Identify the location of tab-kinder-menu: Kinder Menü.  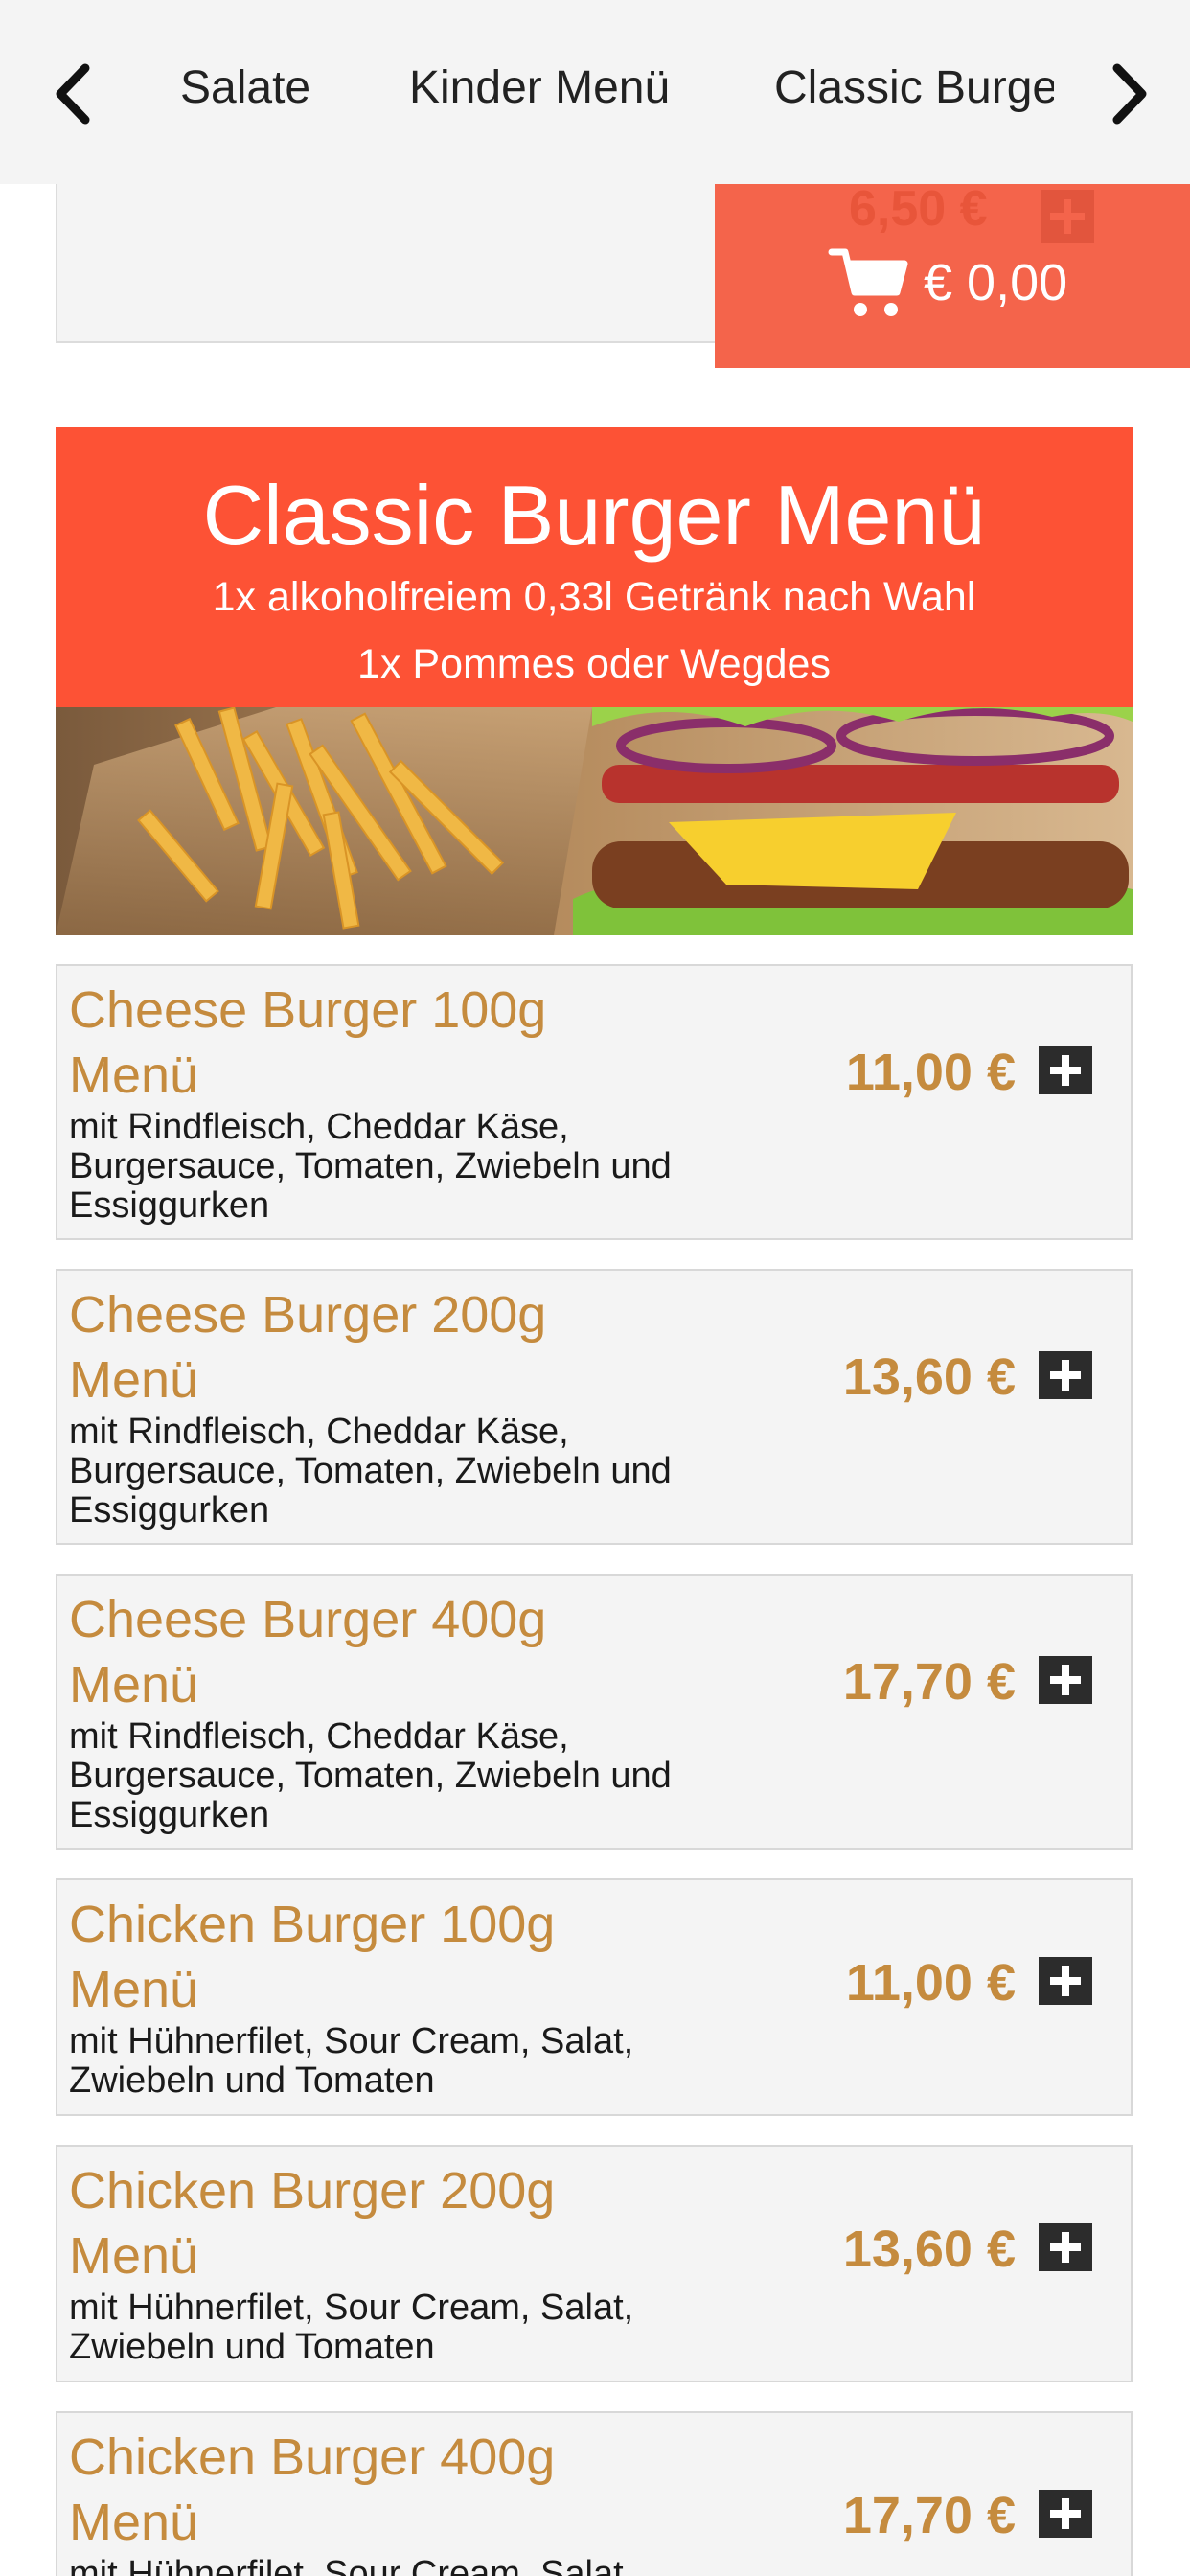
(540, 88).